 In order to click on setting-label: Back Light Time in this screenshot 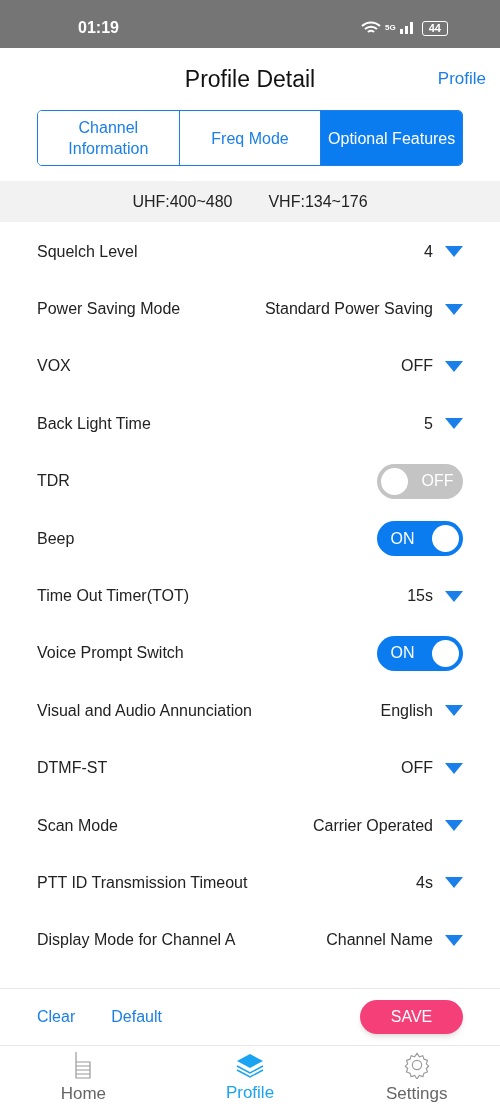, I will do `click(94, 423)`.